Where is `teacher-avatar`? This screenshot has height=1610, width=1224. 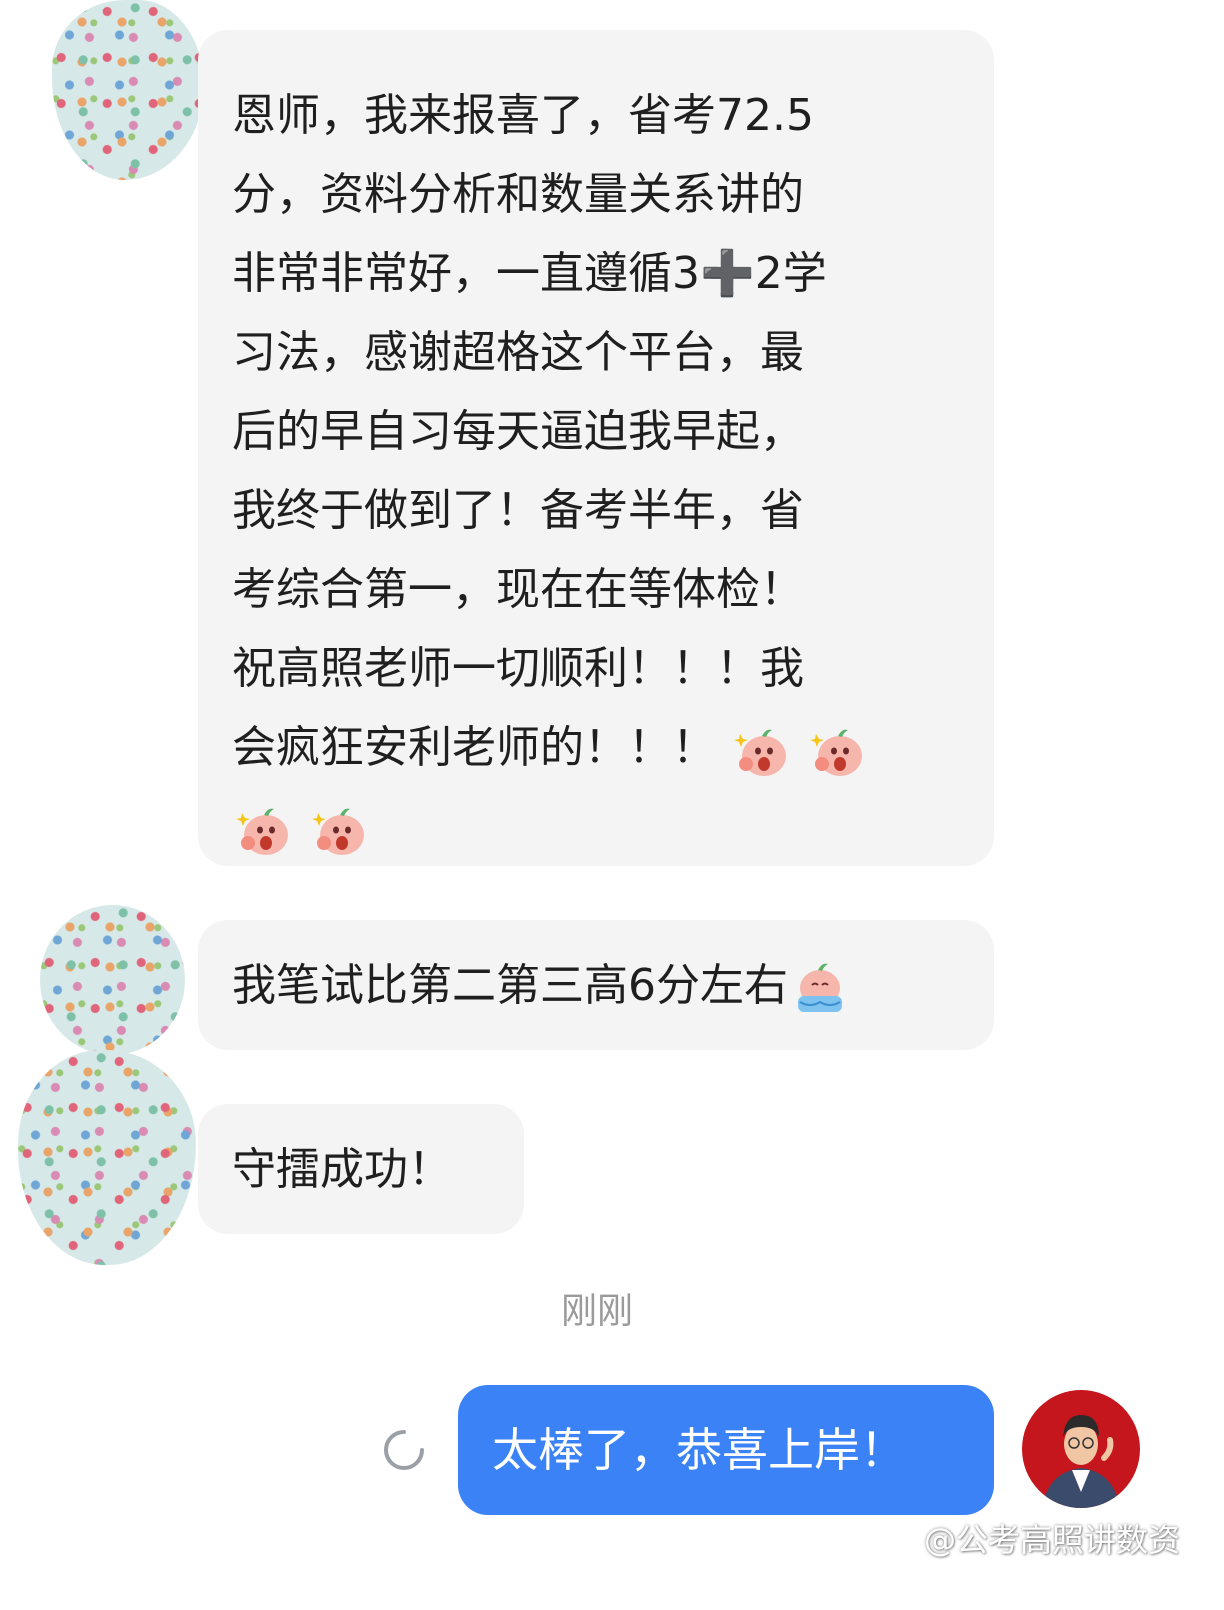
teacher-avatar is located at coordinates (1081, 1449).